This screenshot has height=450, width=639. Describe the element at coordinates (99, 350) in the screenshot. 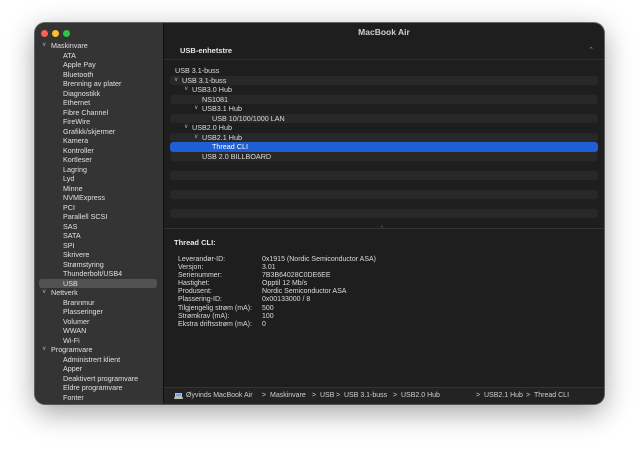

I see `sidebar-category-programvare: ∨ Programvare` at that location.